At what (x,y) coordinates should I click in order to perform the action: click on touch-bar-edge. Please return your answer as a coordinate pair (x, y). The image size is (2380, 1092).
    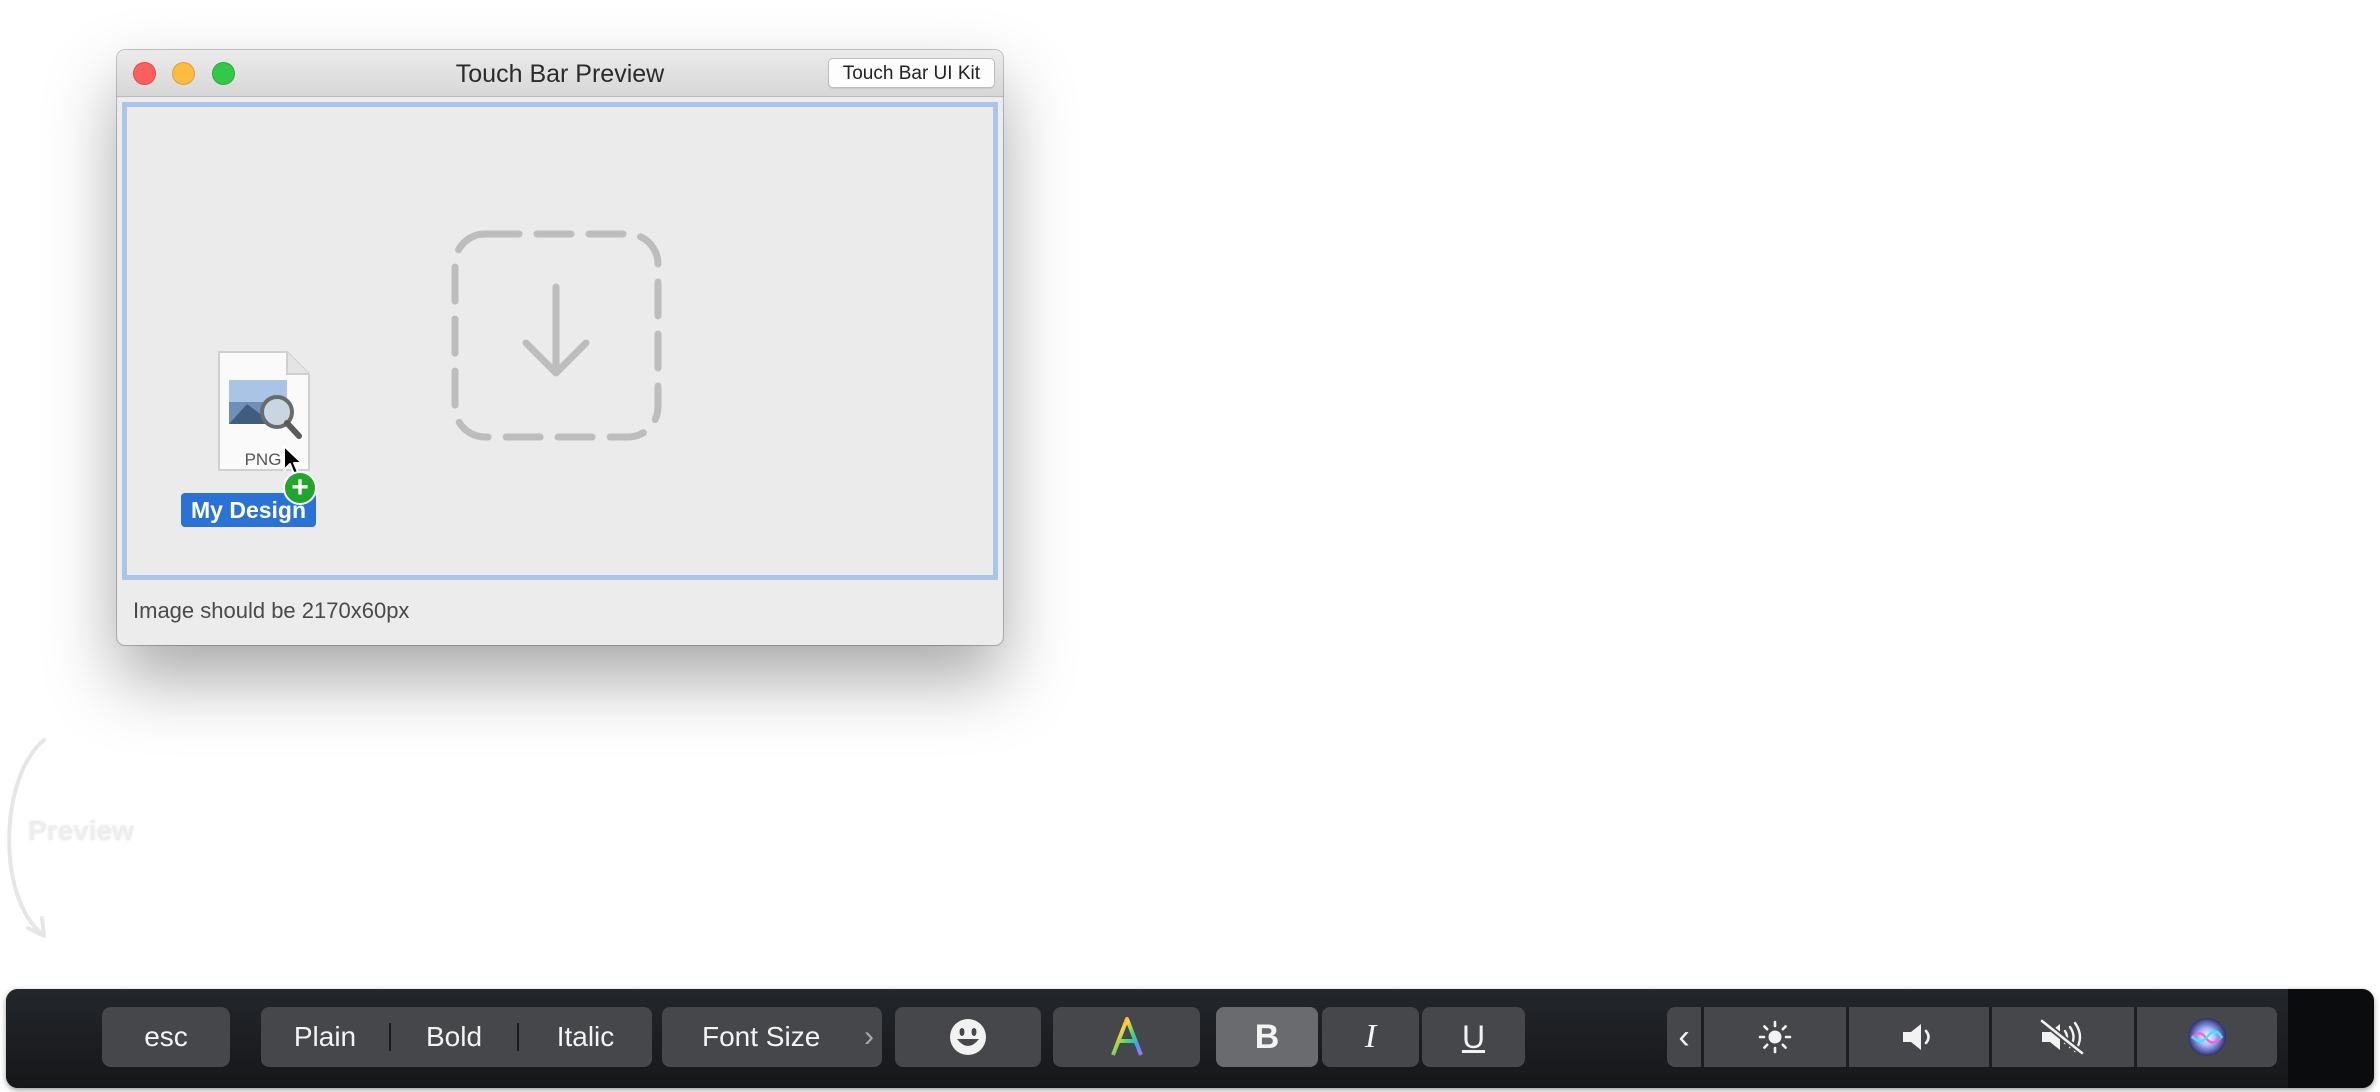
    Looking at the image, I should click on (2331, 1038).